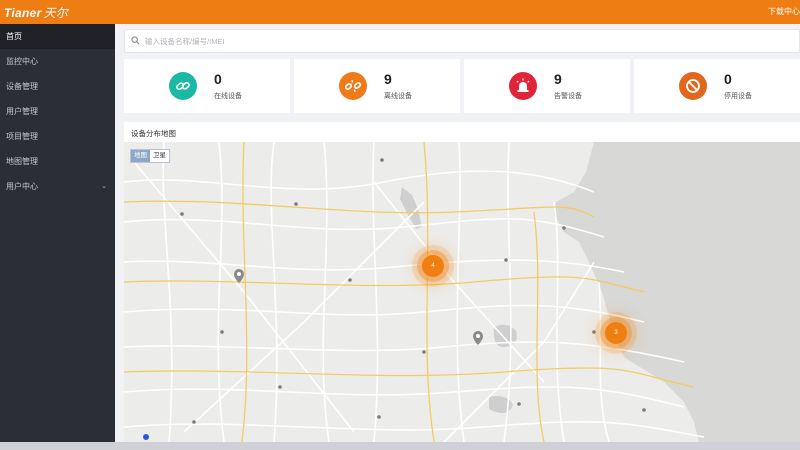 The image size is (800, 450). I want to click on map-type-option: 地图, so click(140, 156).